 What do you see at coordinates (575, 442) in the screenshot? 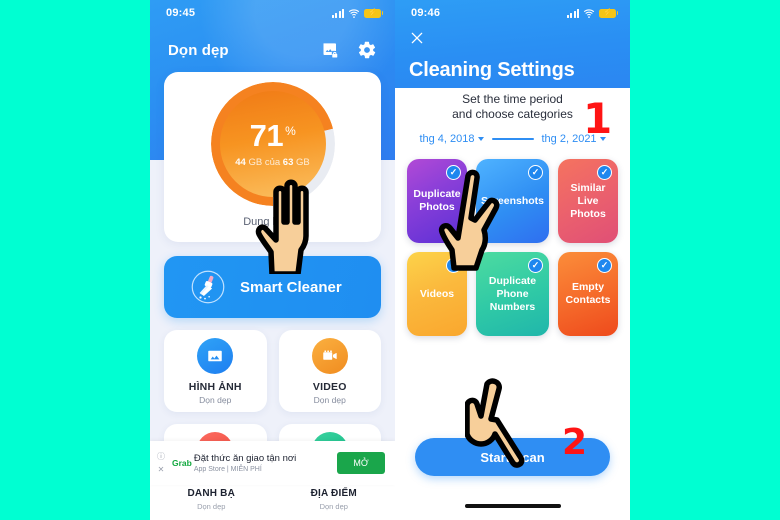
I see `step-number-2: 2` at bounding box center [575, 442].